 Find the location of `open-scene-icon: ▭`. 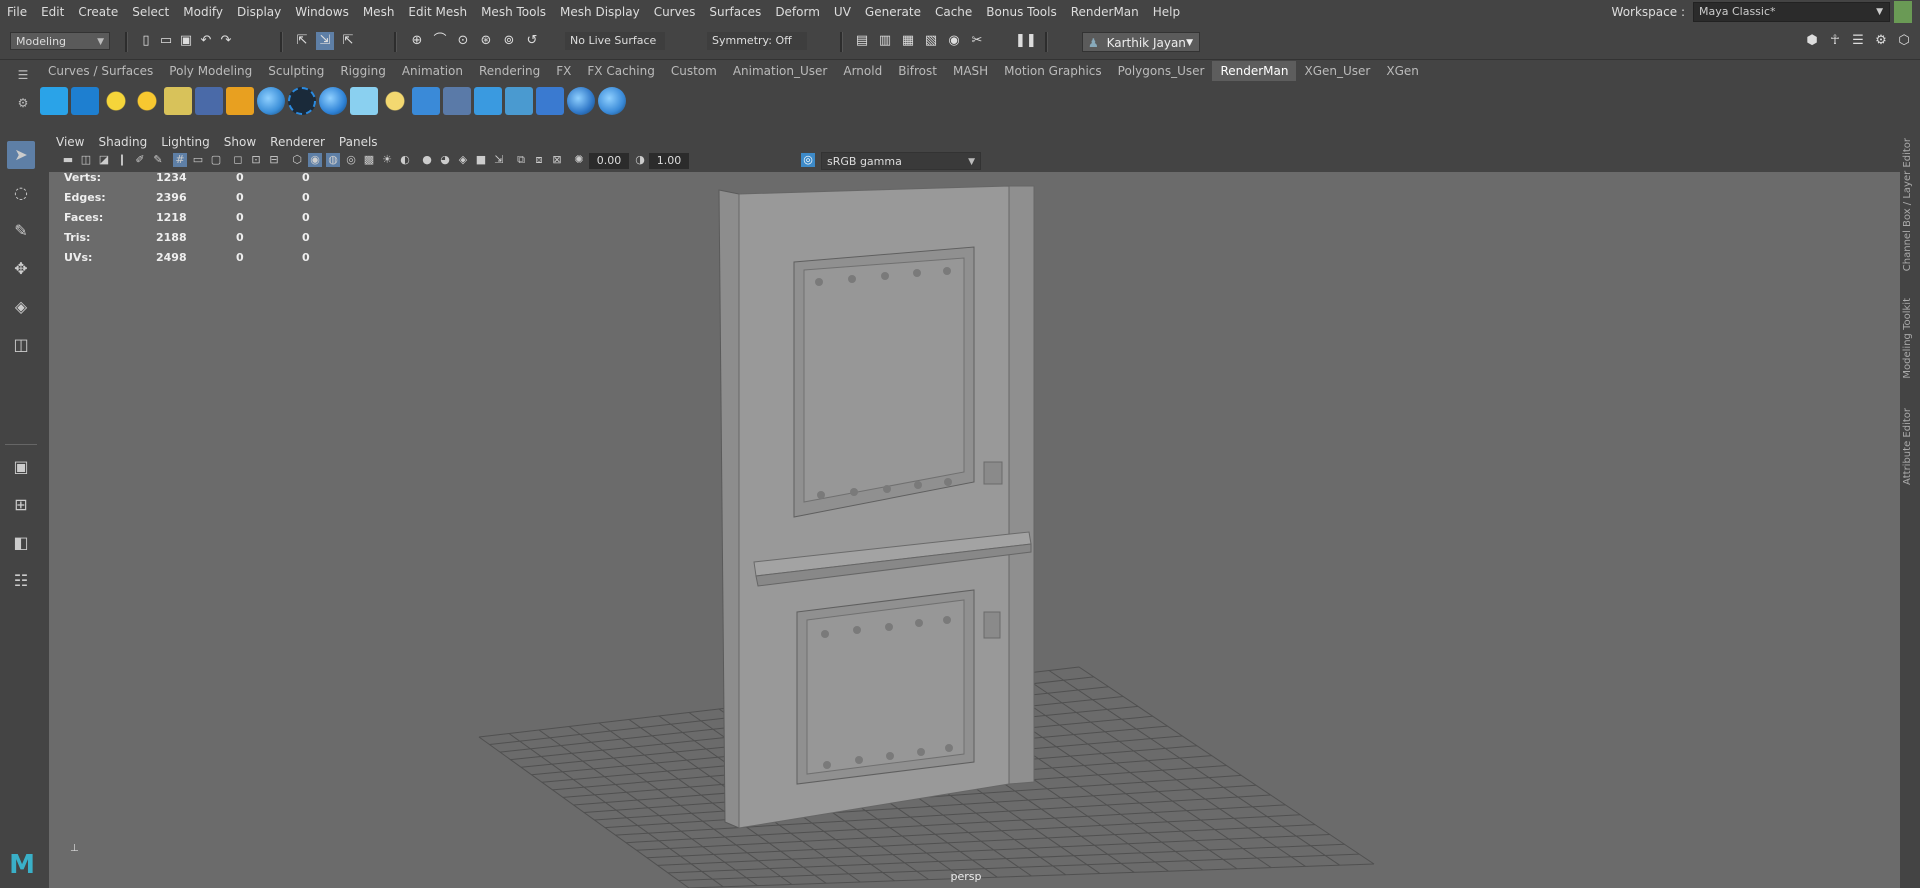

open-scene-icon: ▭ is located at coordinates (166, 41).